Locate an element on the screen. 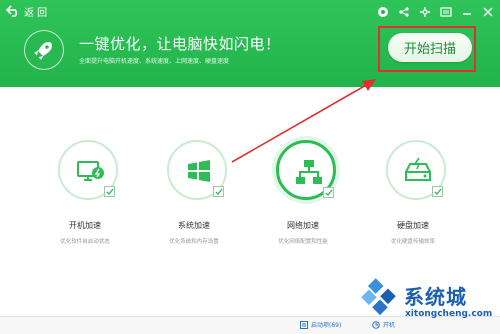  startup-items-link: 启动项(69) is located at coordinates (320, 324).